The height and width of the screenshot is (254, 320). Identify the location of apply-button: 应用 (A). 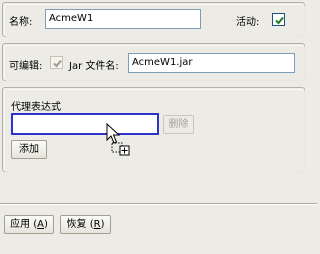
(29, 224).